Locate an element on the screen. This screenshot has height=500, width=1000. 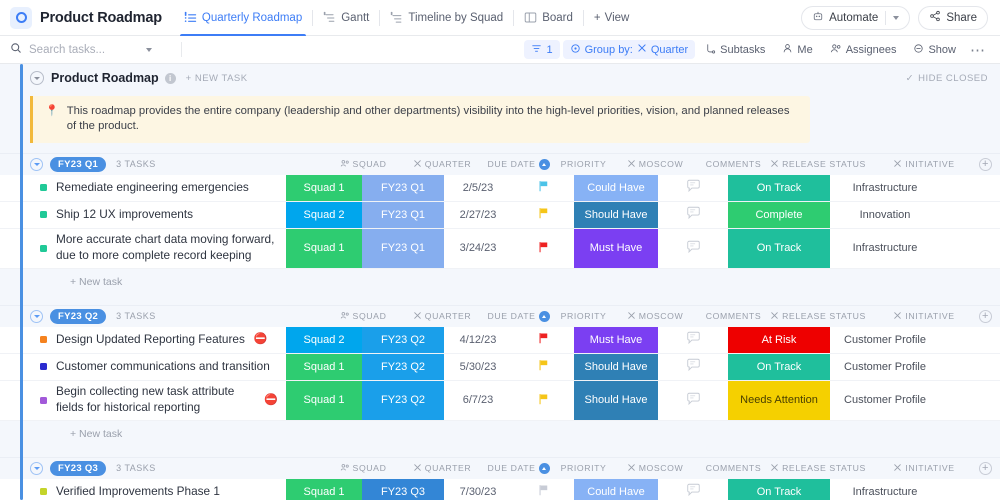
add-view-button: + View is located at coordinates (611, 18).